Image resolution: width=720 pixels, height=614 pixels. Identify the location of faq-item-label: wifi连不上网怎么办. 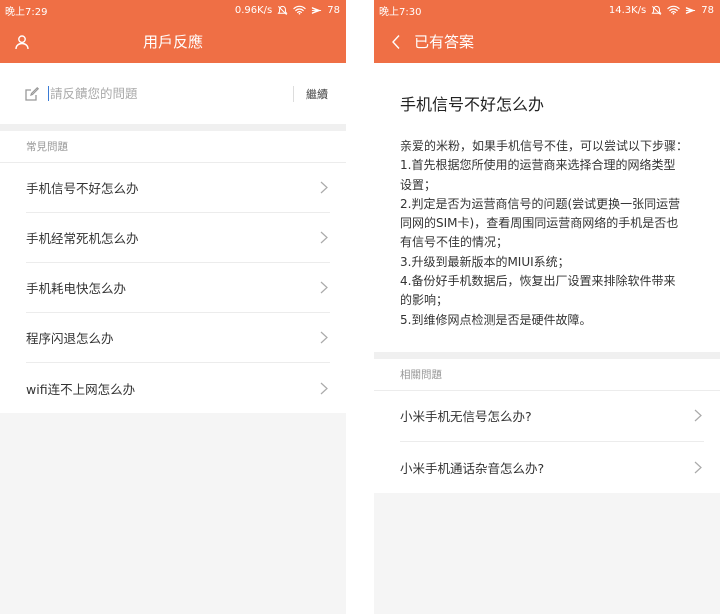
(81, 389).